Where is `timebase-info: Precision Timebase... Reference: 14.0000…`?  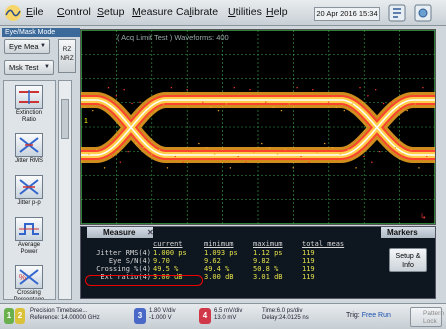
timebase-info: Precision Timebase... Reference: 14.0000… is located at coordinates (65, 315).